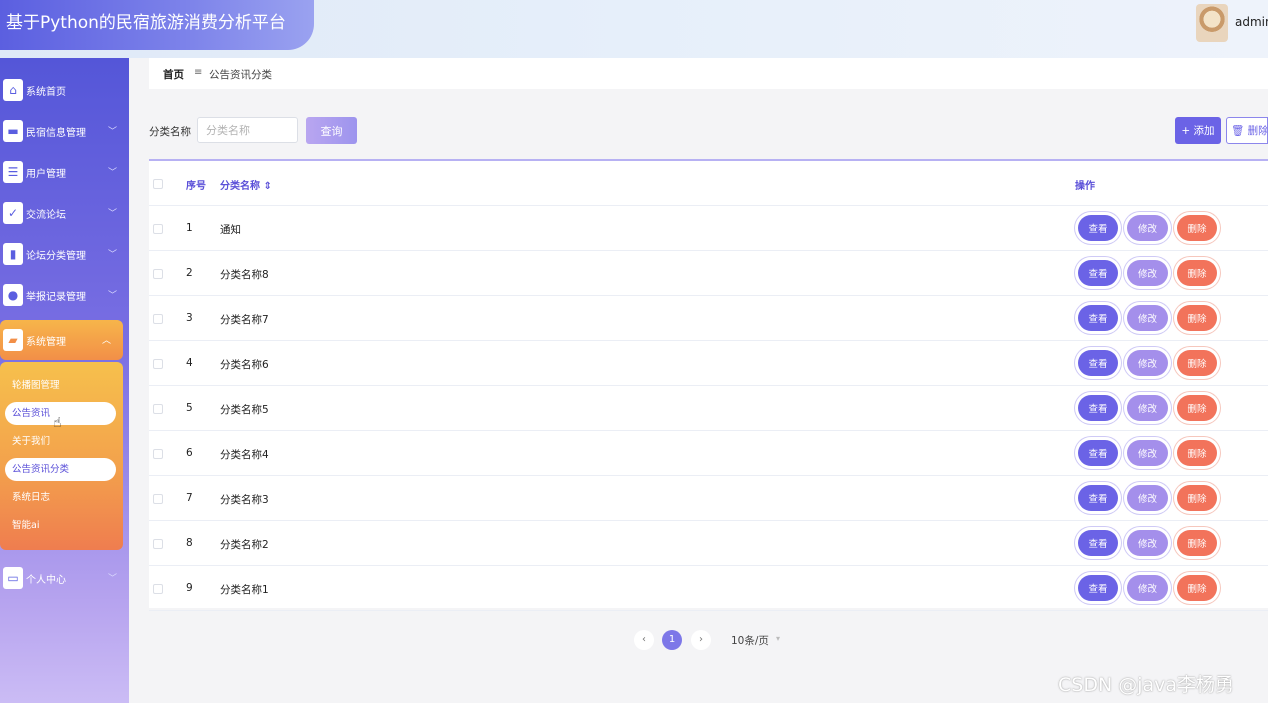 Image resolution: width=1268 pixels, height=703 pixels. Describe the element at coordinates (13, 213) in the screenshot. I see `clipboard-check-icon: ✓` at that location.